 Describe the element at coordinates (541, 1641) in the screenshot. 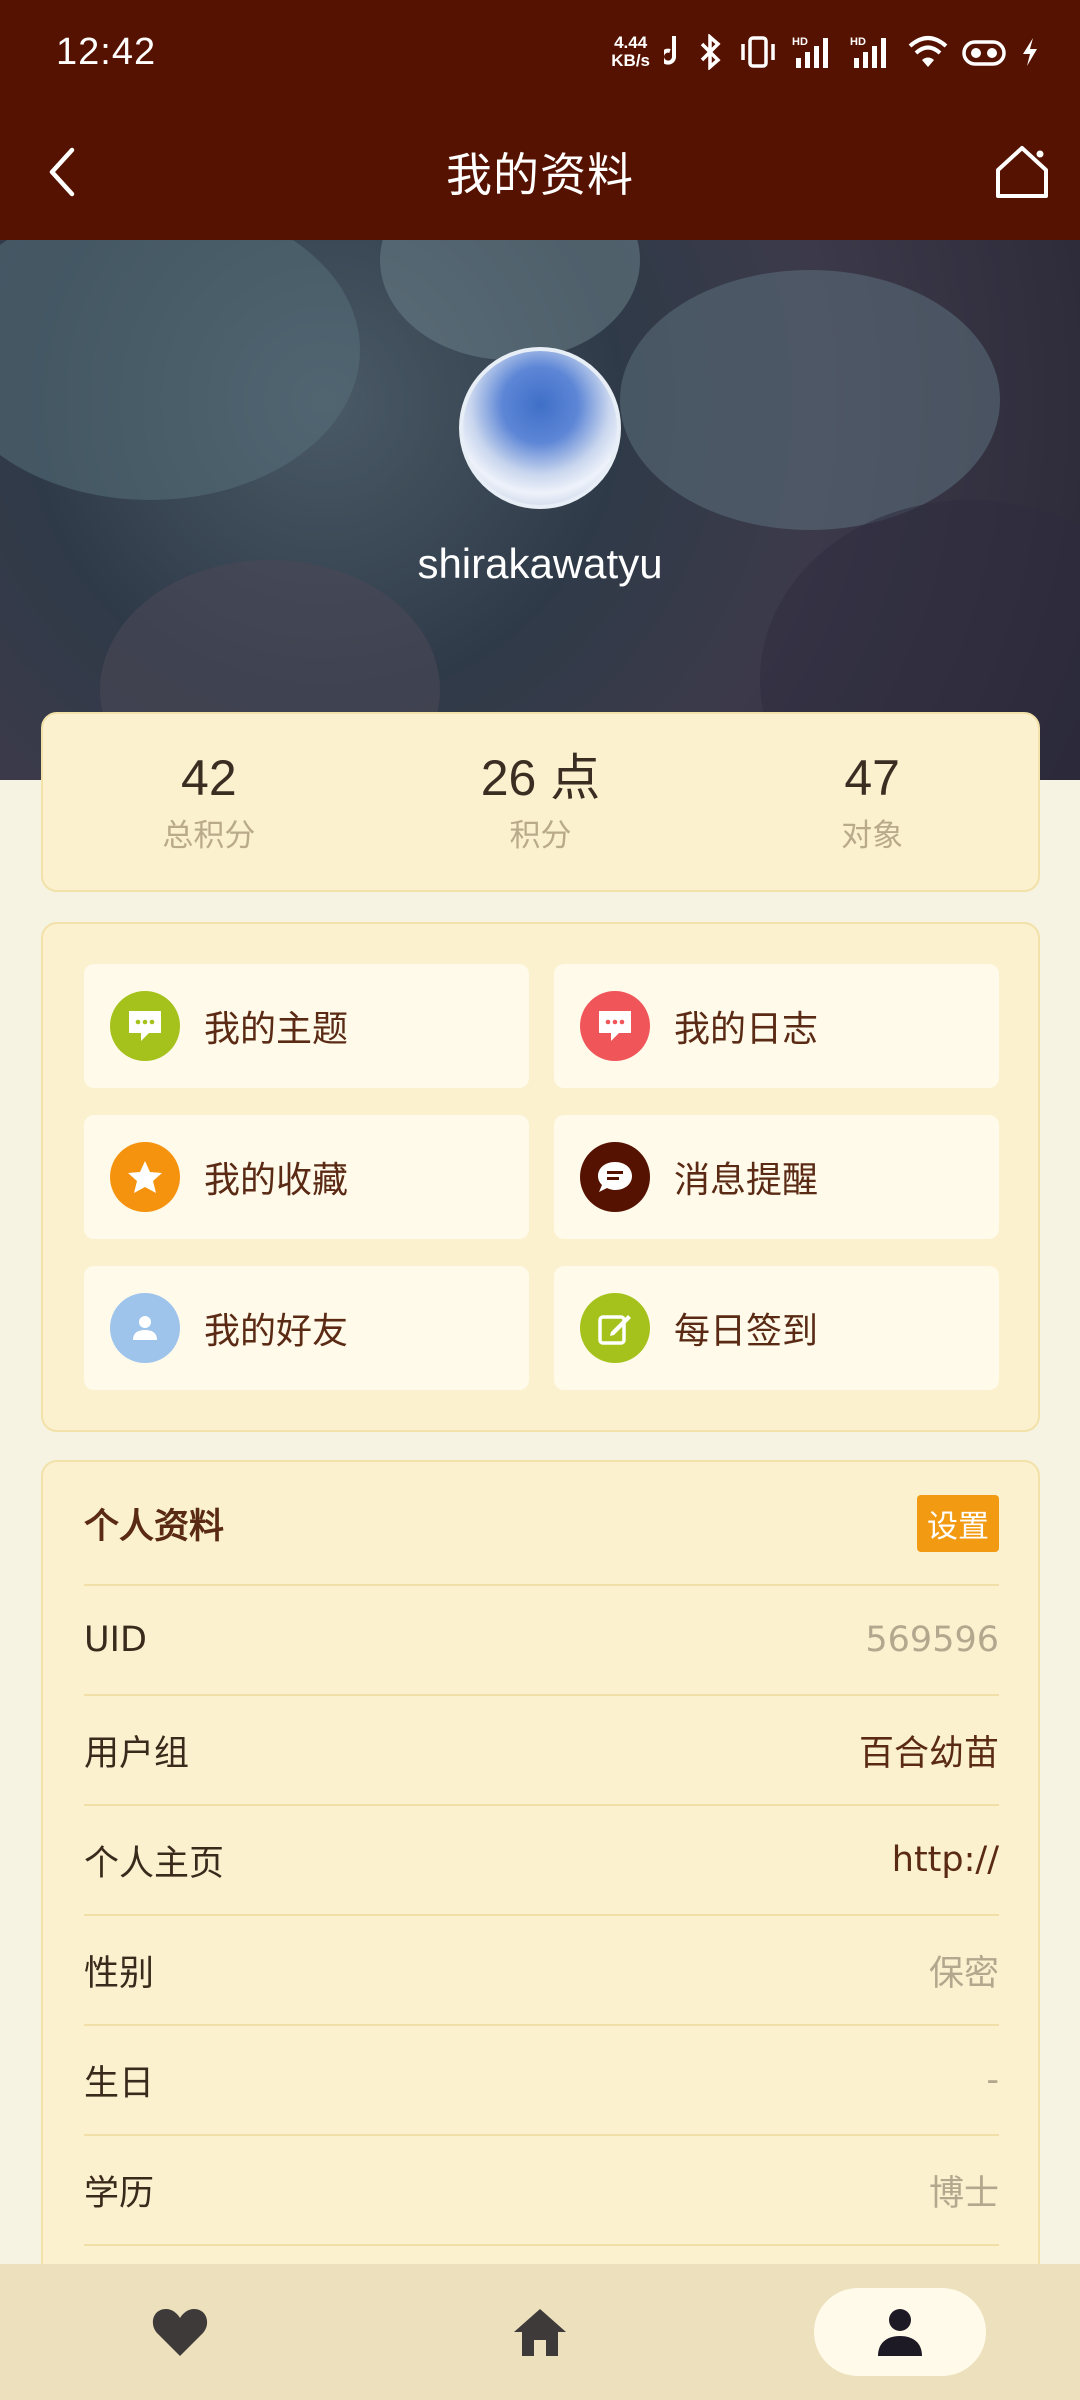

I see `info-row-uid: UID 569596` at that location.